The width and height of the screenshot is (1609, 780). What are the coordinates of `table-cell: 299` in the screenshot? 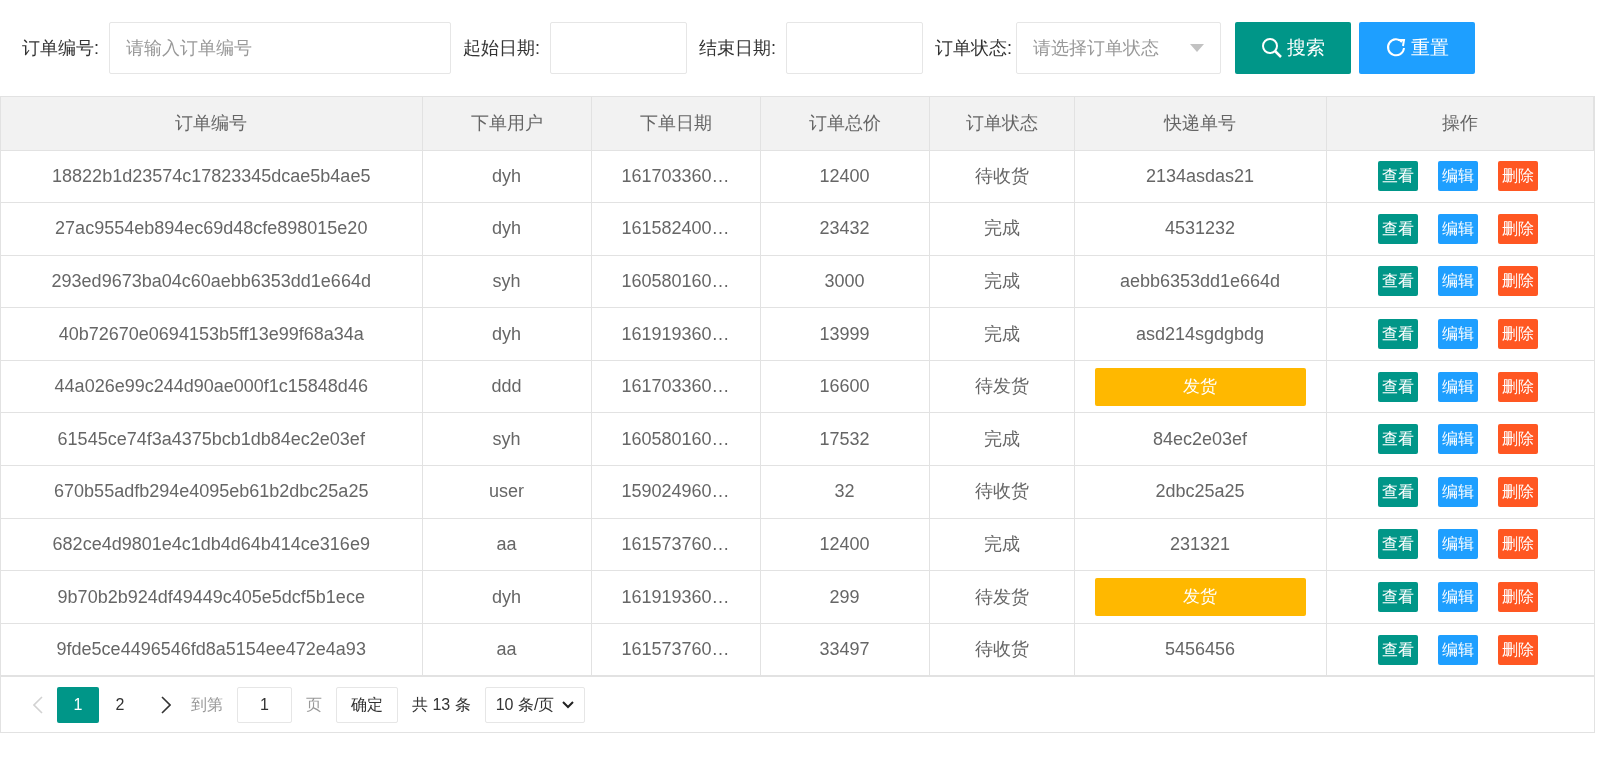 It's located at (844, 597).